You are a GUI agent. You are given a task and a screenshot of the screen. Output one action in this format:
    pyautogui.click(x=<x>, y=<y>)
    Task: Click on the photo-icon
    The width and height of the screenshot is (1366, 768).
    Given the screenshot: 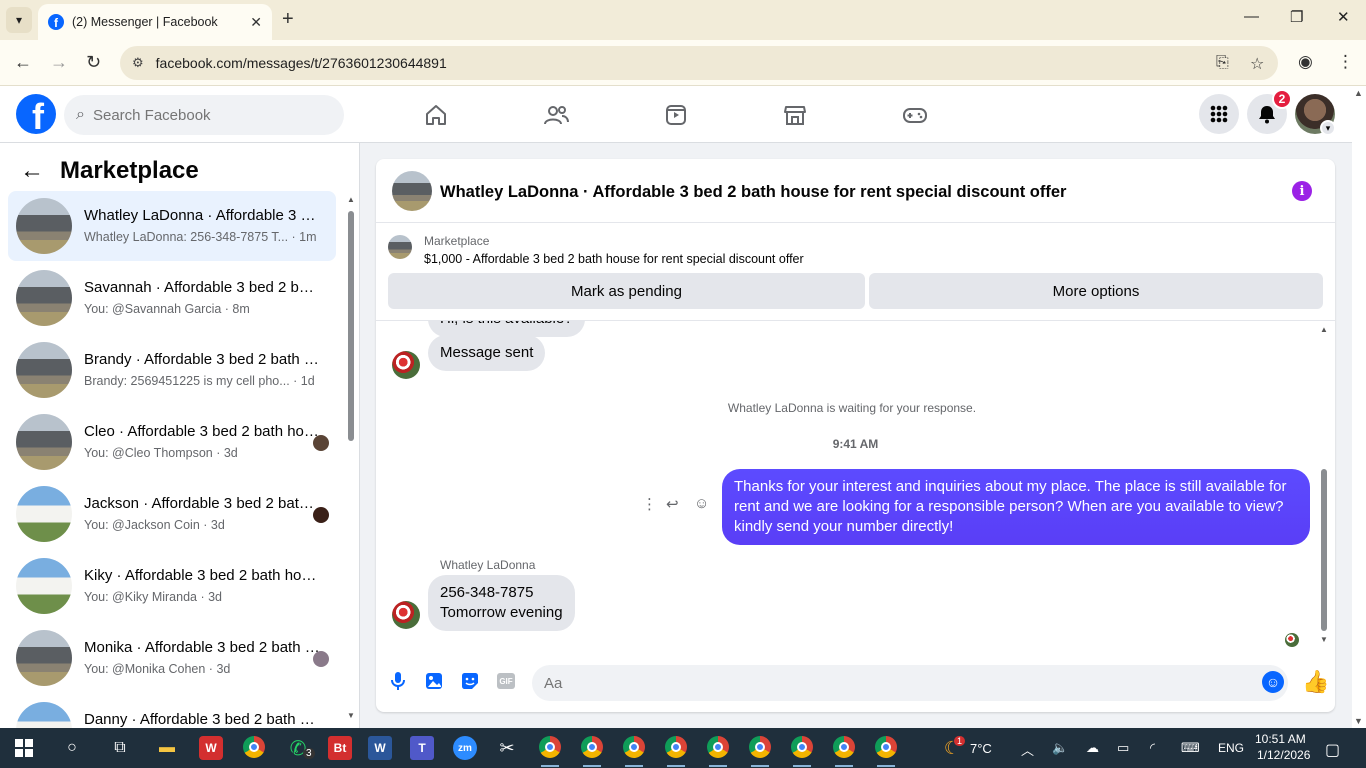 What is the action you would take?
    pyautogui.click(x=434, y=681)
    